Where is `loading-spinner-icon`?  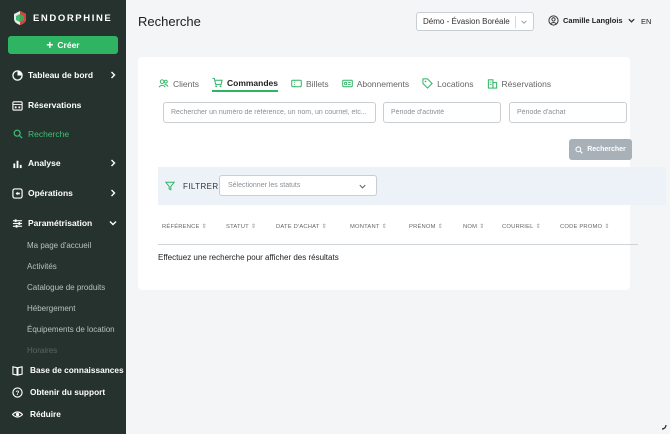
loading-spinner-icon is located at coordinates (664, 427).